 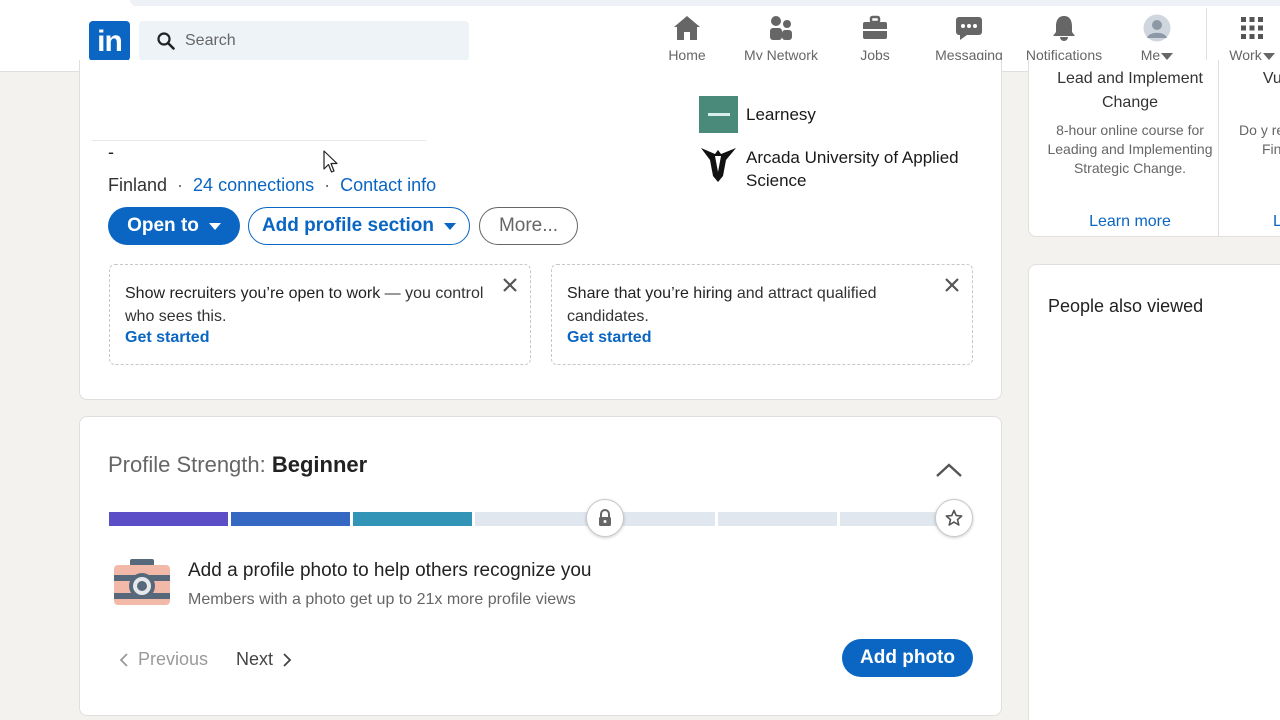 I want to click on people-icon, so click(x=781, y=28).